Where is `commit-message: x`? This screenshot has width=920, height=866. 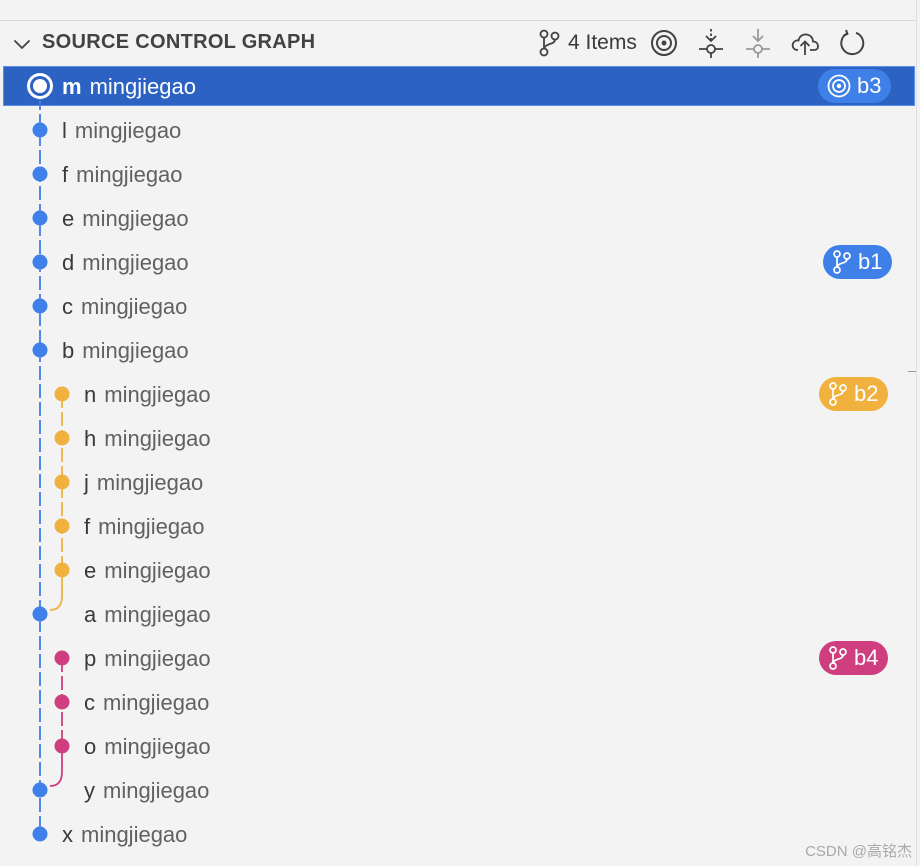
commit-message: x is located at coordinates (67, 834).